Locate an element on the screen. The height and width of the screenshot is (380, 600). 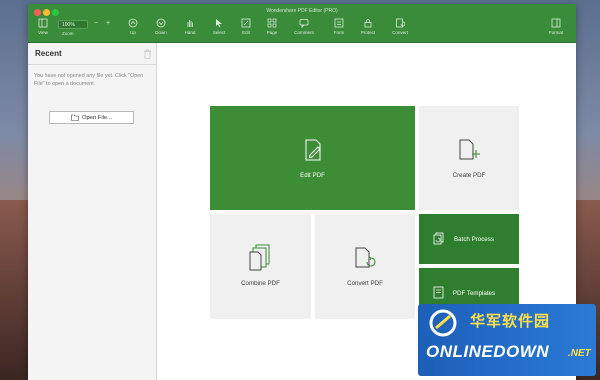
toolbar-protect-button: Protect is located at coordinates (368, 29).